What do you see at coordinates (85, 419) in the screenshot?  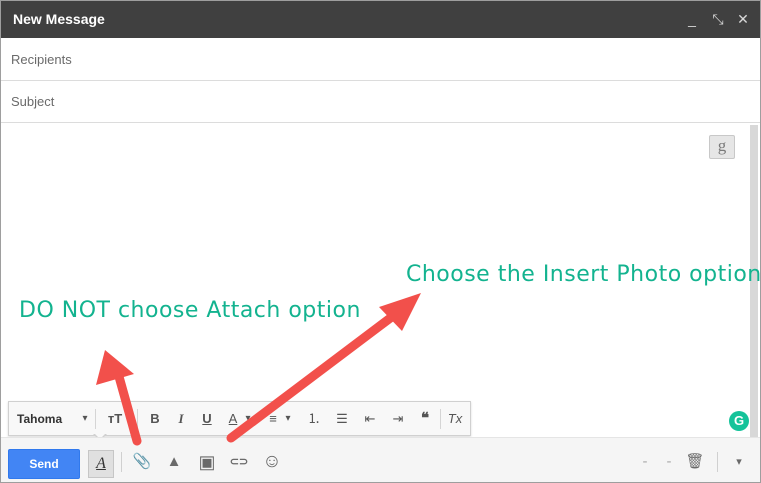 I see `font-dropdown-icon: ▾` at bounding box center [85, 419].